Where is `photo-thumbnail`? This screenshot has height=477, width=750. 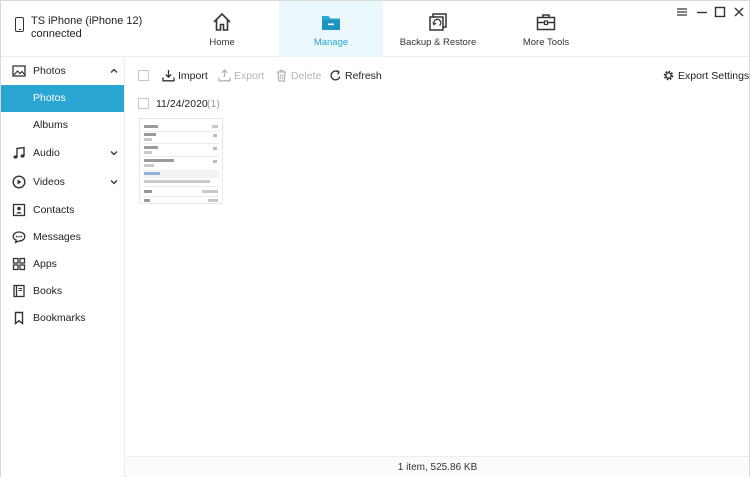 photo-thumbnail is located at coordinates (181, 161).